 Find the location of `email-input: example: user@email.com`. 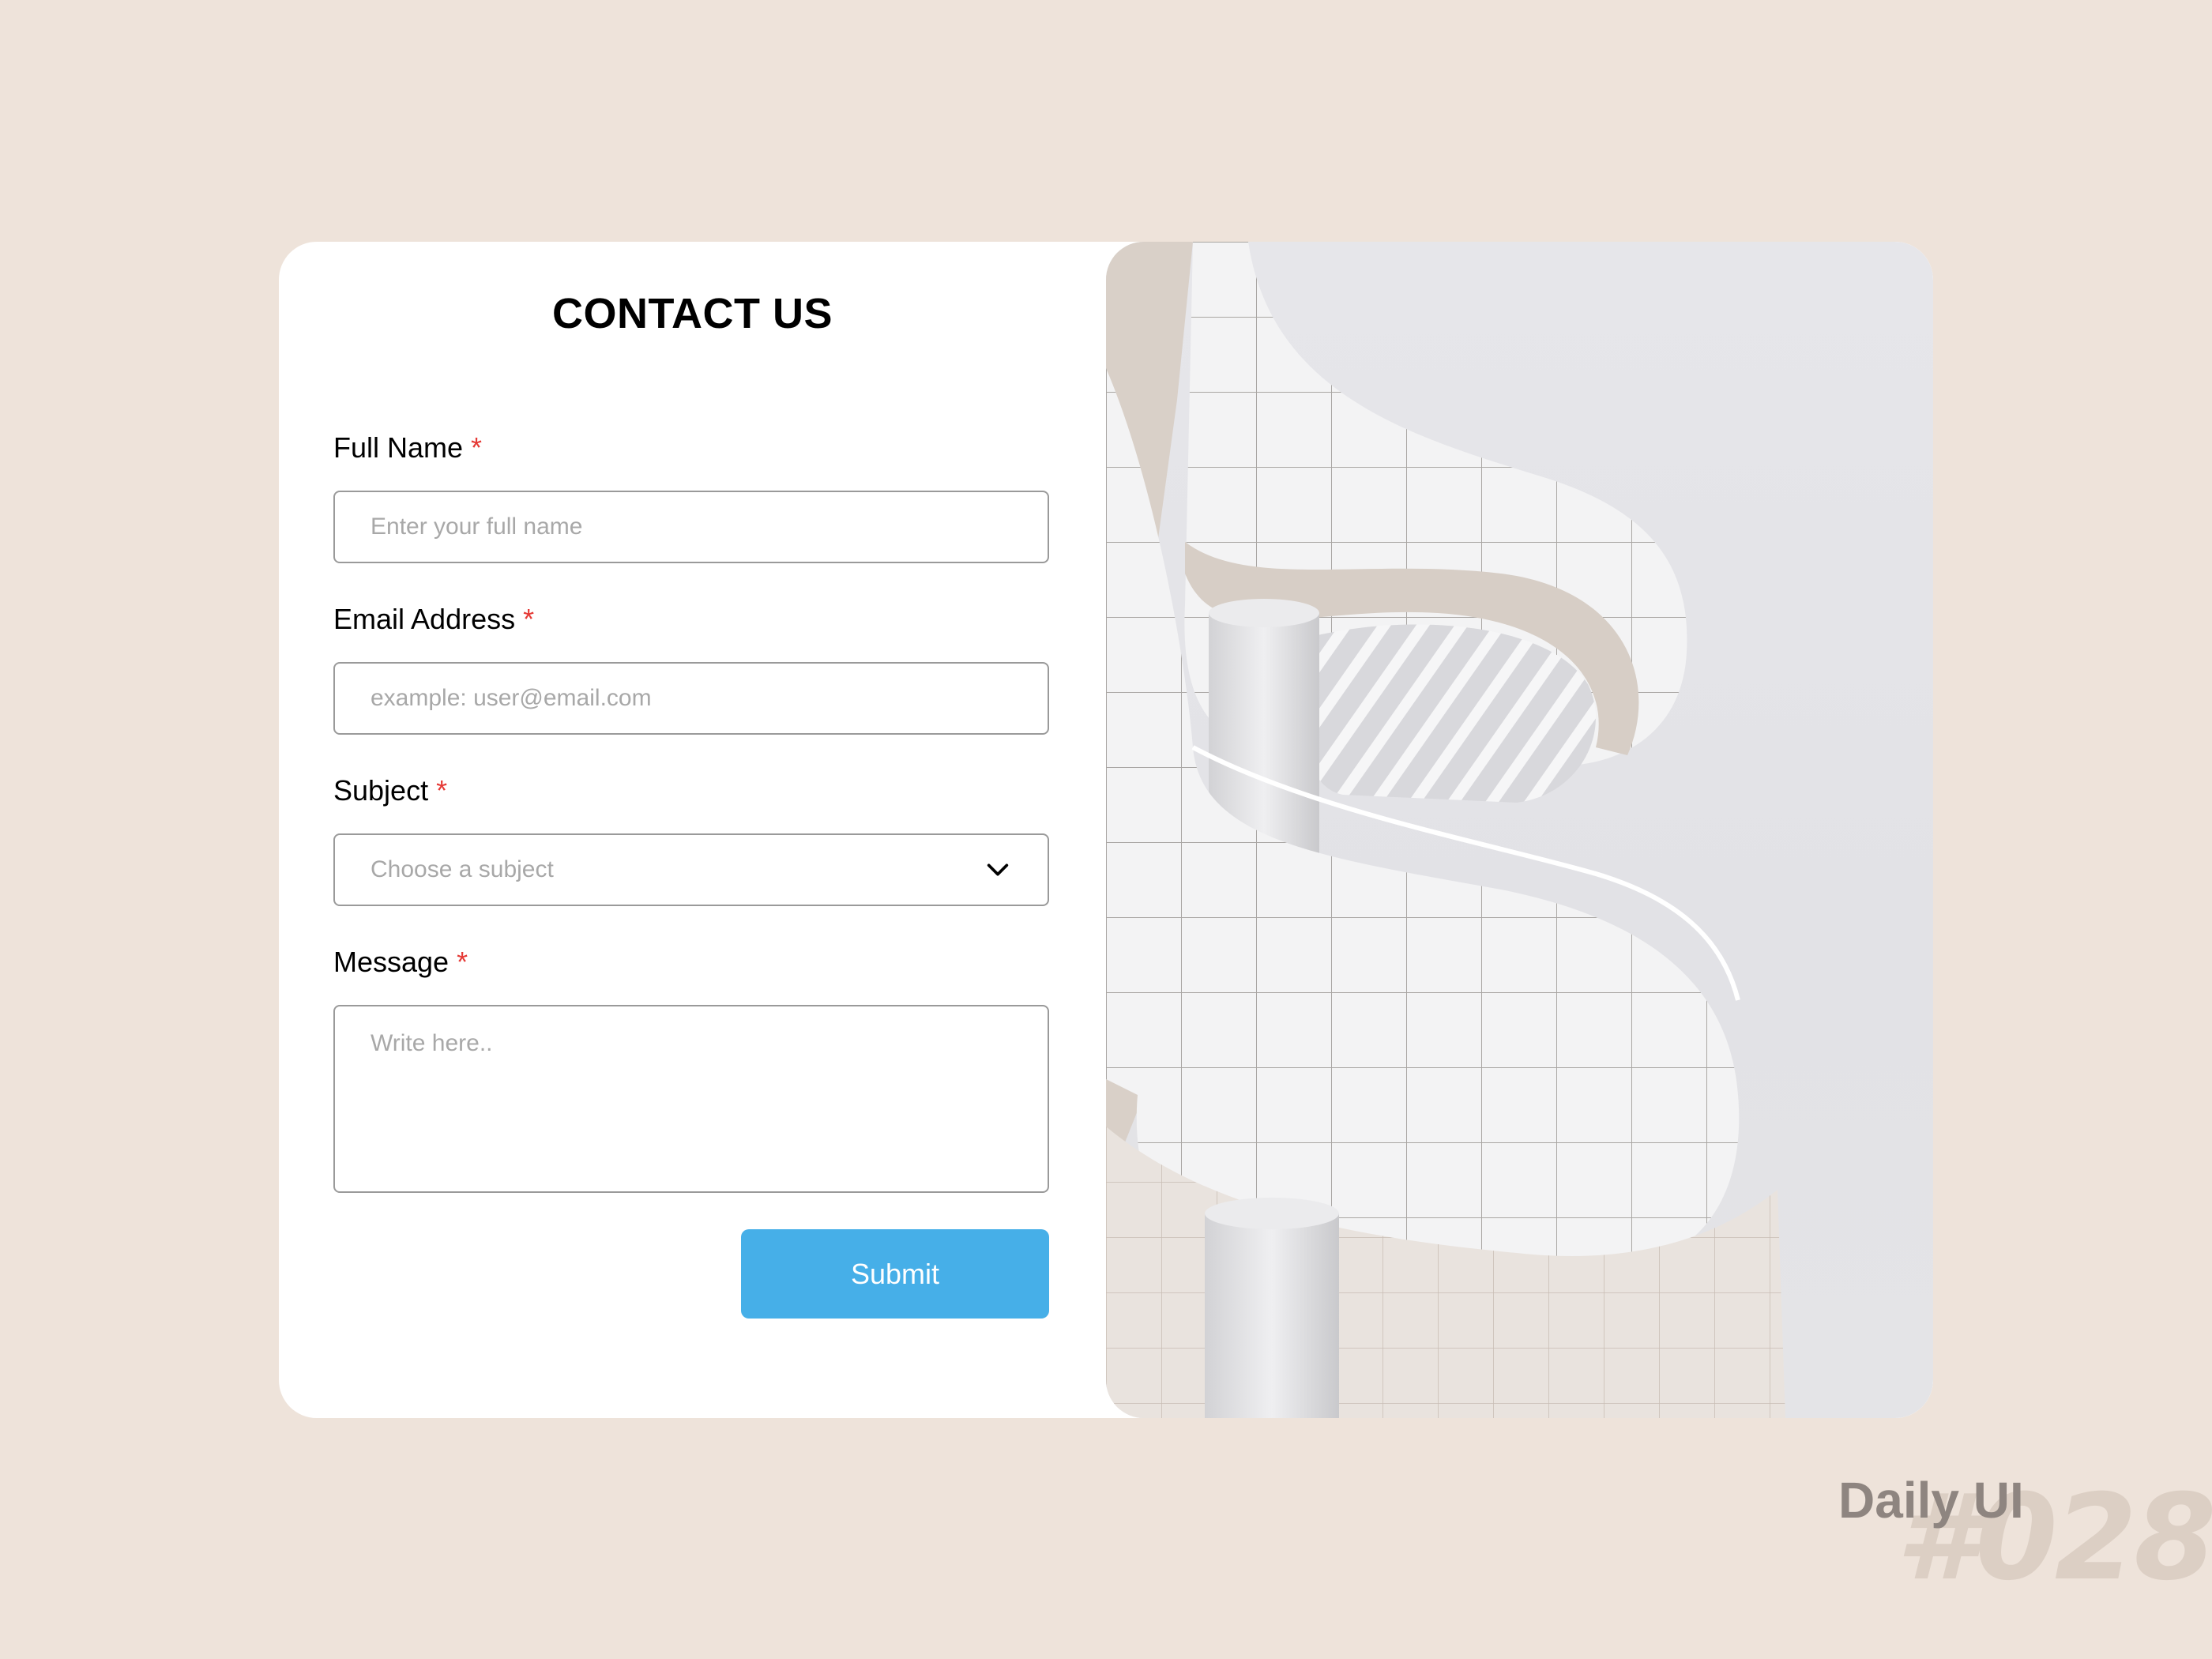

email-input: example: user@email.com is located at coordinates (691, 698).